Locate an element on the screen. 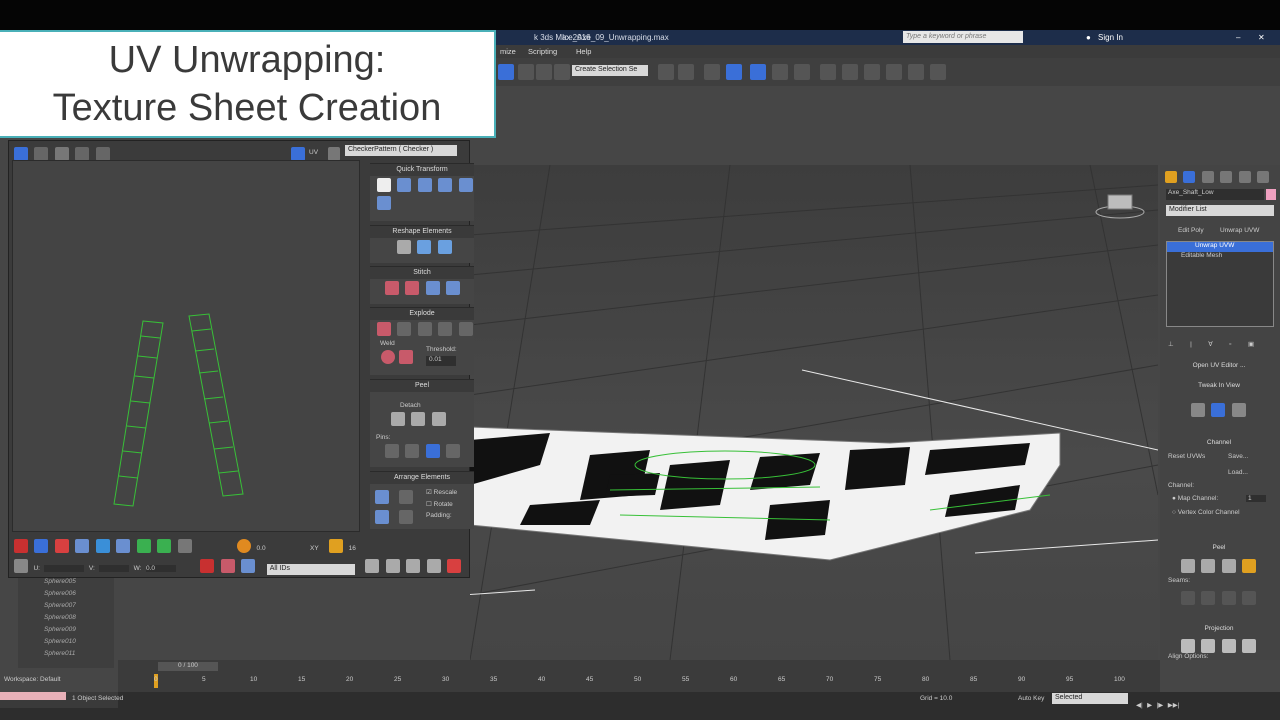  render-activeshade-icon is located at coordinates (938, 72).